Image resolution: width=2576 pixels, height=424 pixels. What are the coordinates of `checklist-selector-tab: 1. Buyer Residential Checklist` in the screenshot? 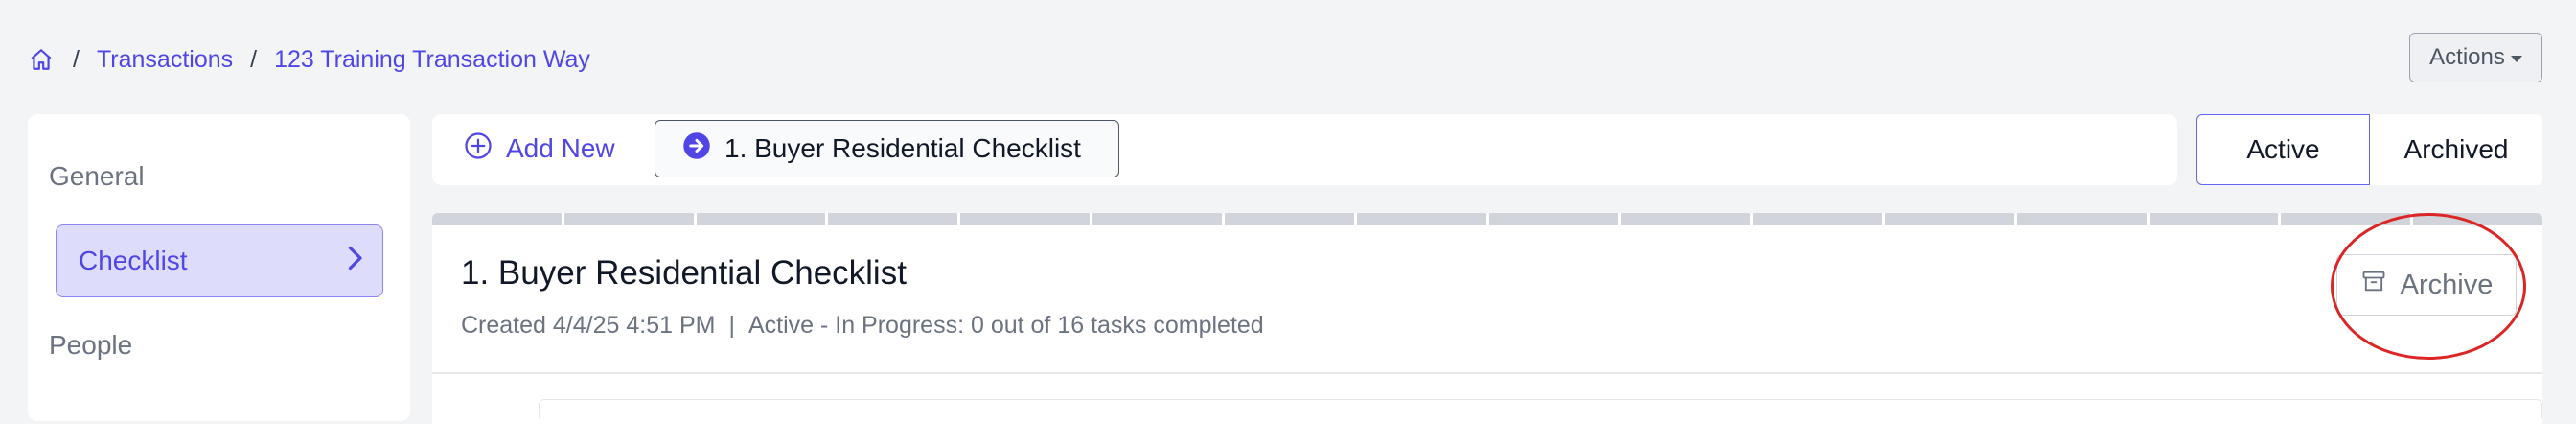 It's located at (887, 148).